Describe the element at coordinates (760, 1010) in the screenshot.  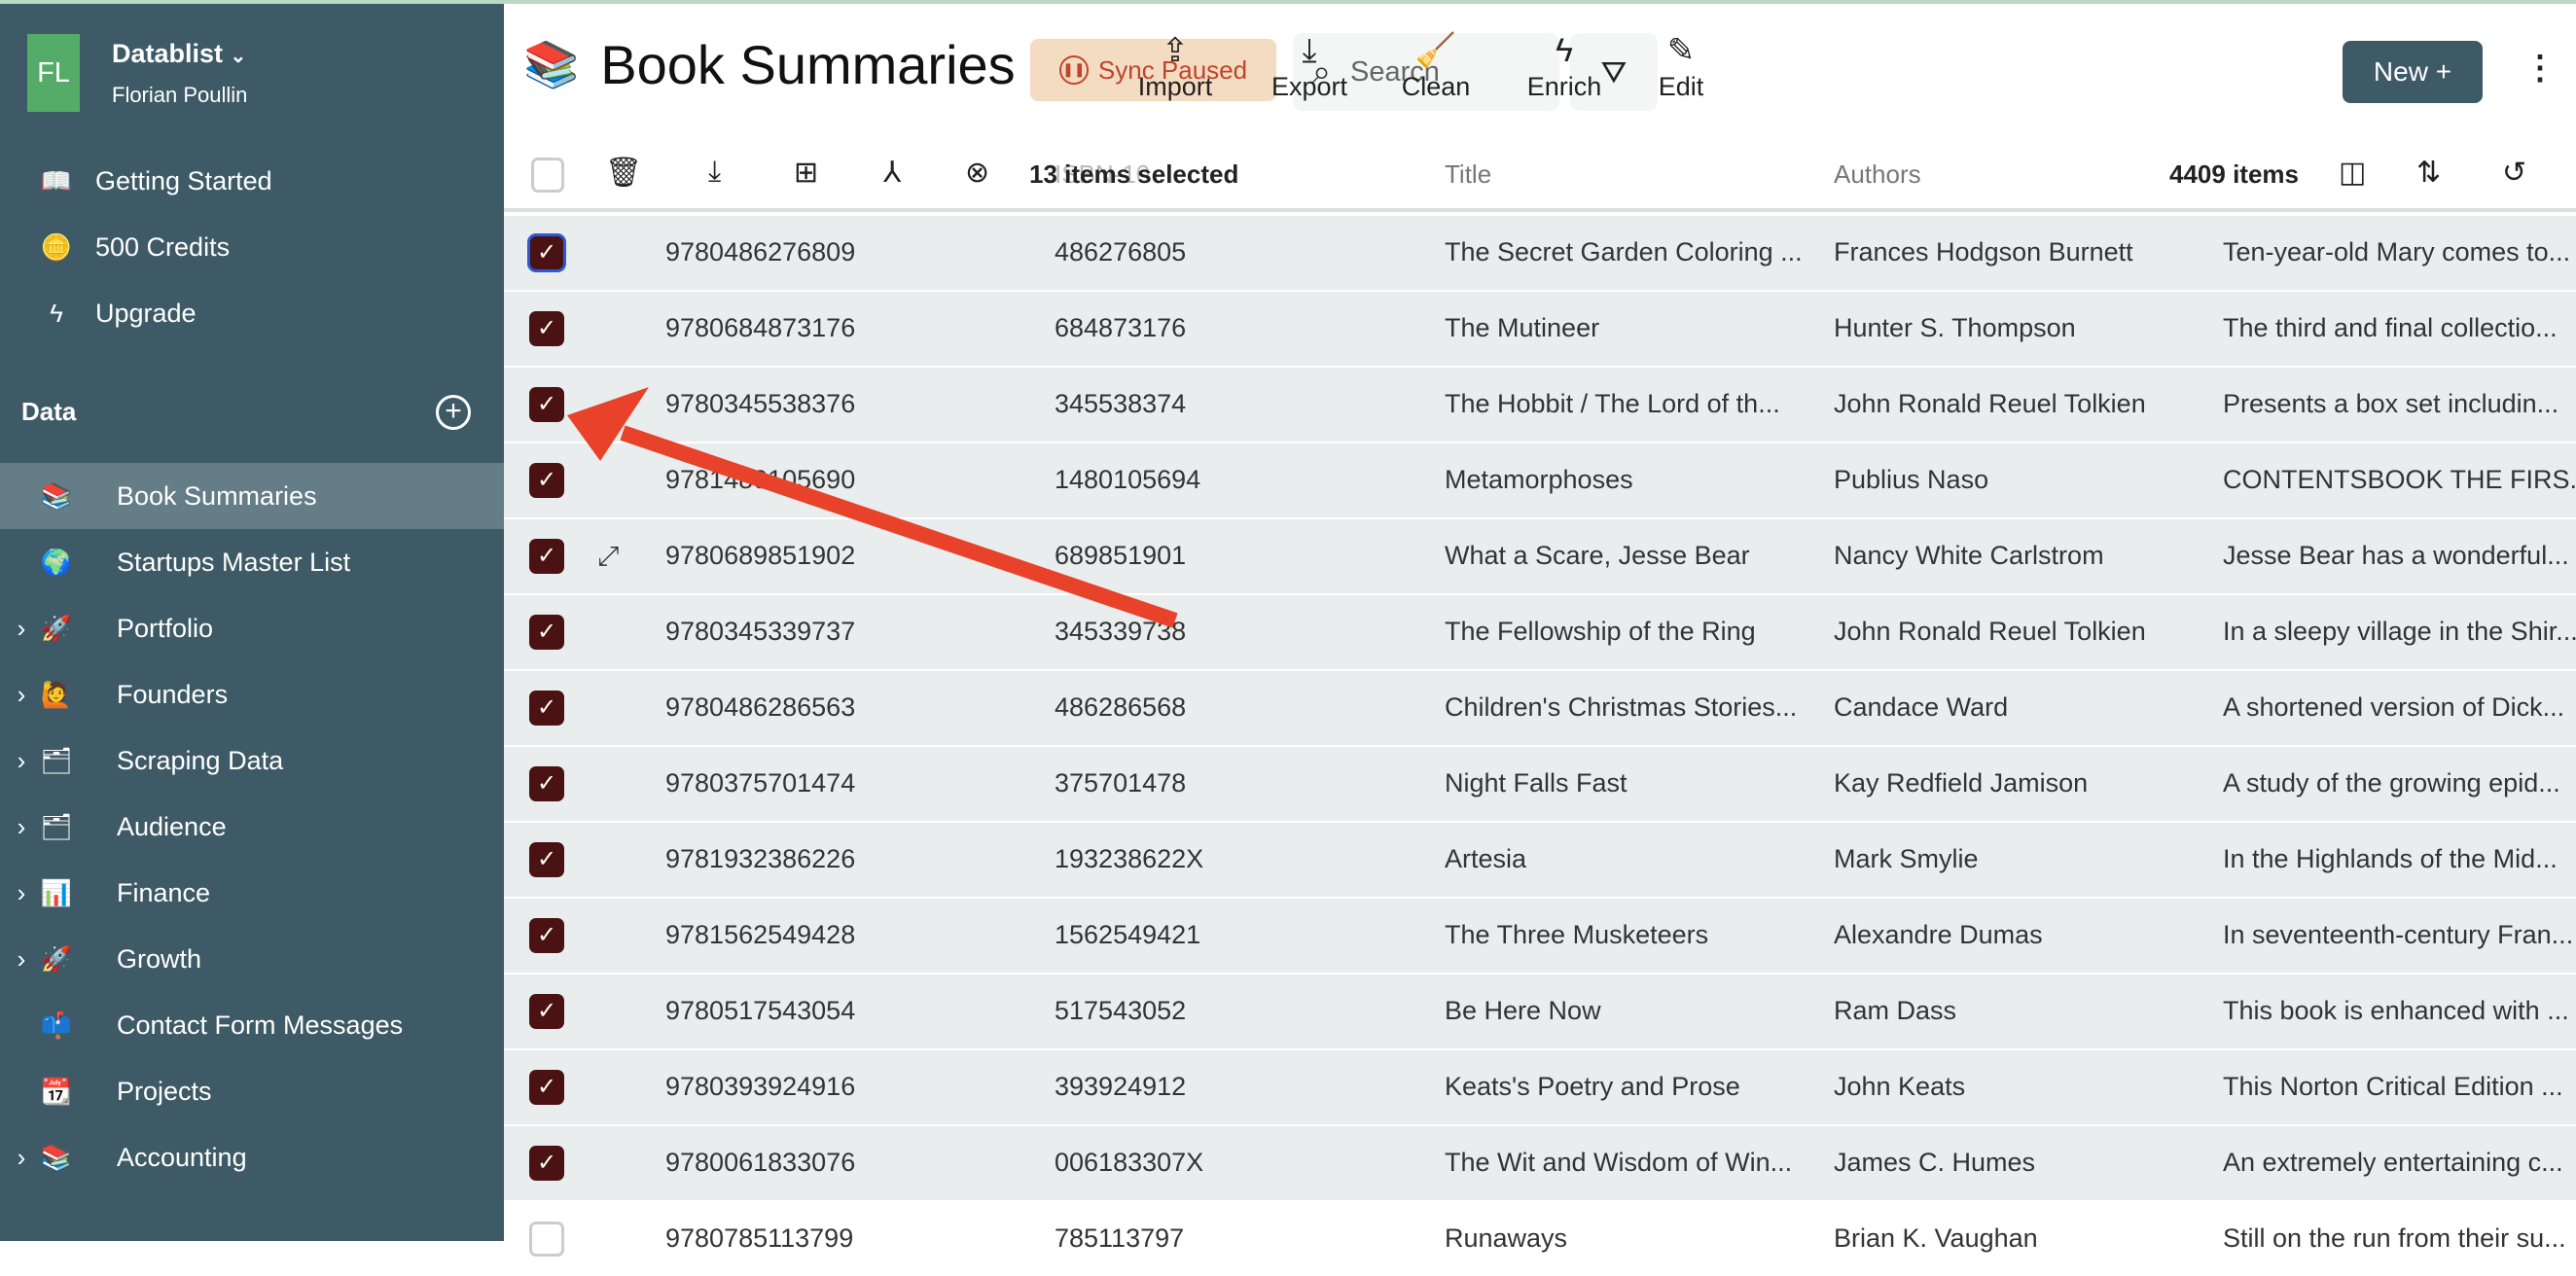
I see `cell-isbn13: 9780517543054` at that location.